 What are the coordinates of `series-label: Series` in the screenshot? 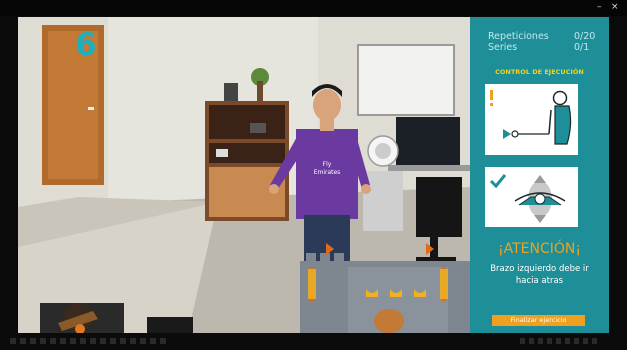 It's located at (503, 47).